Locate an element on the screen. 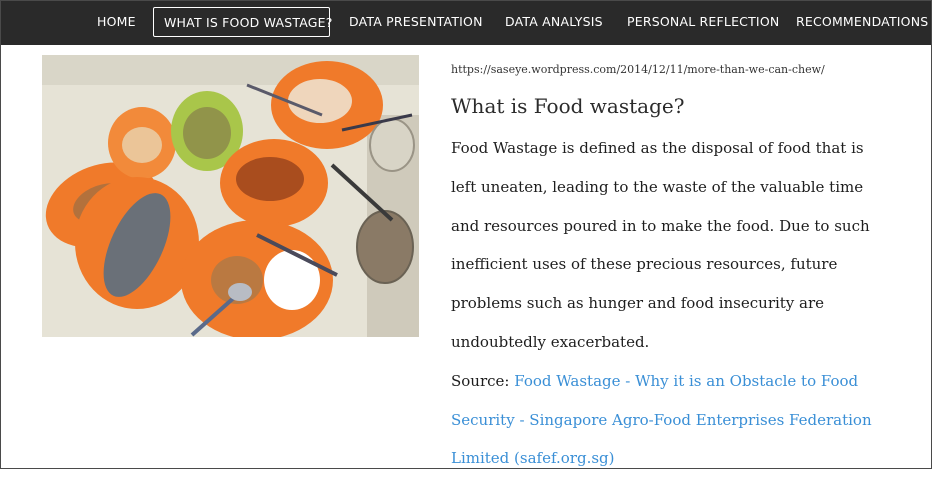  nav-item-home: HOME is located at coordinates (116, 22).